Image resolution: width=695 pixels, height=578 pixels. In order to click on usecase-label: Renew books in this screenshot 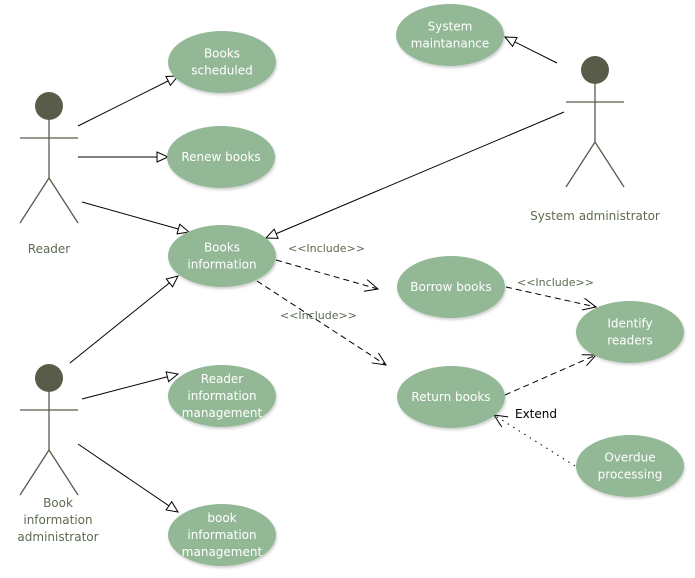, I will do `click(220, 157)`.